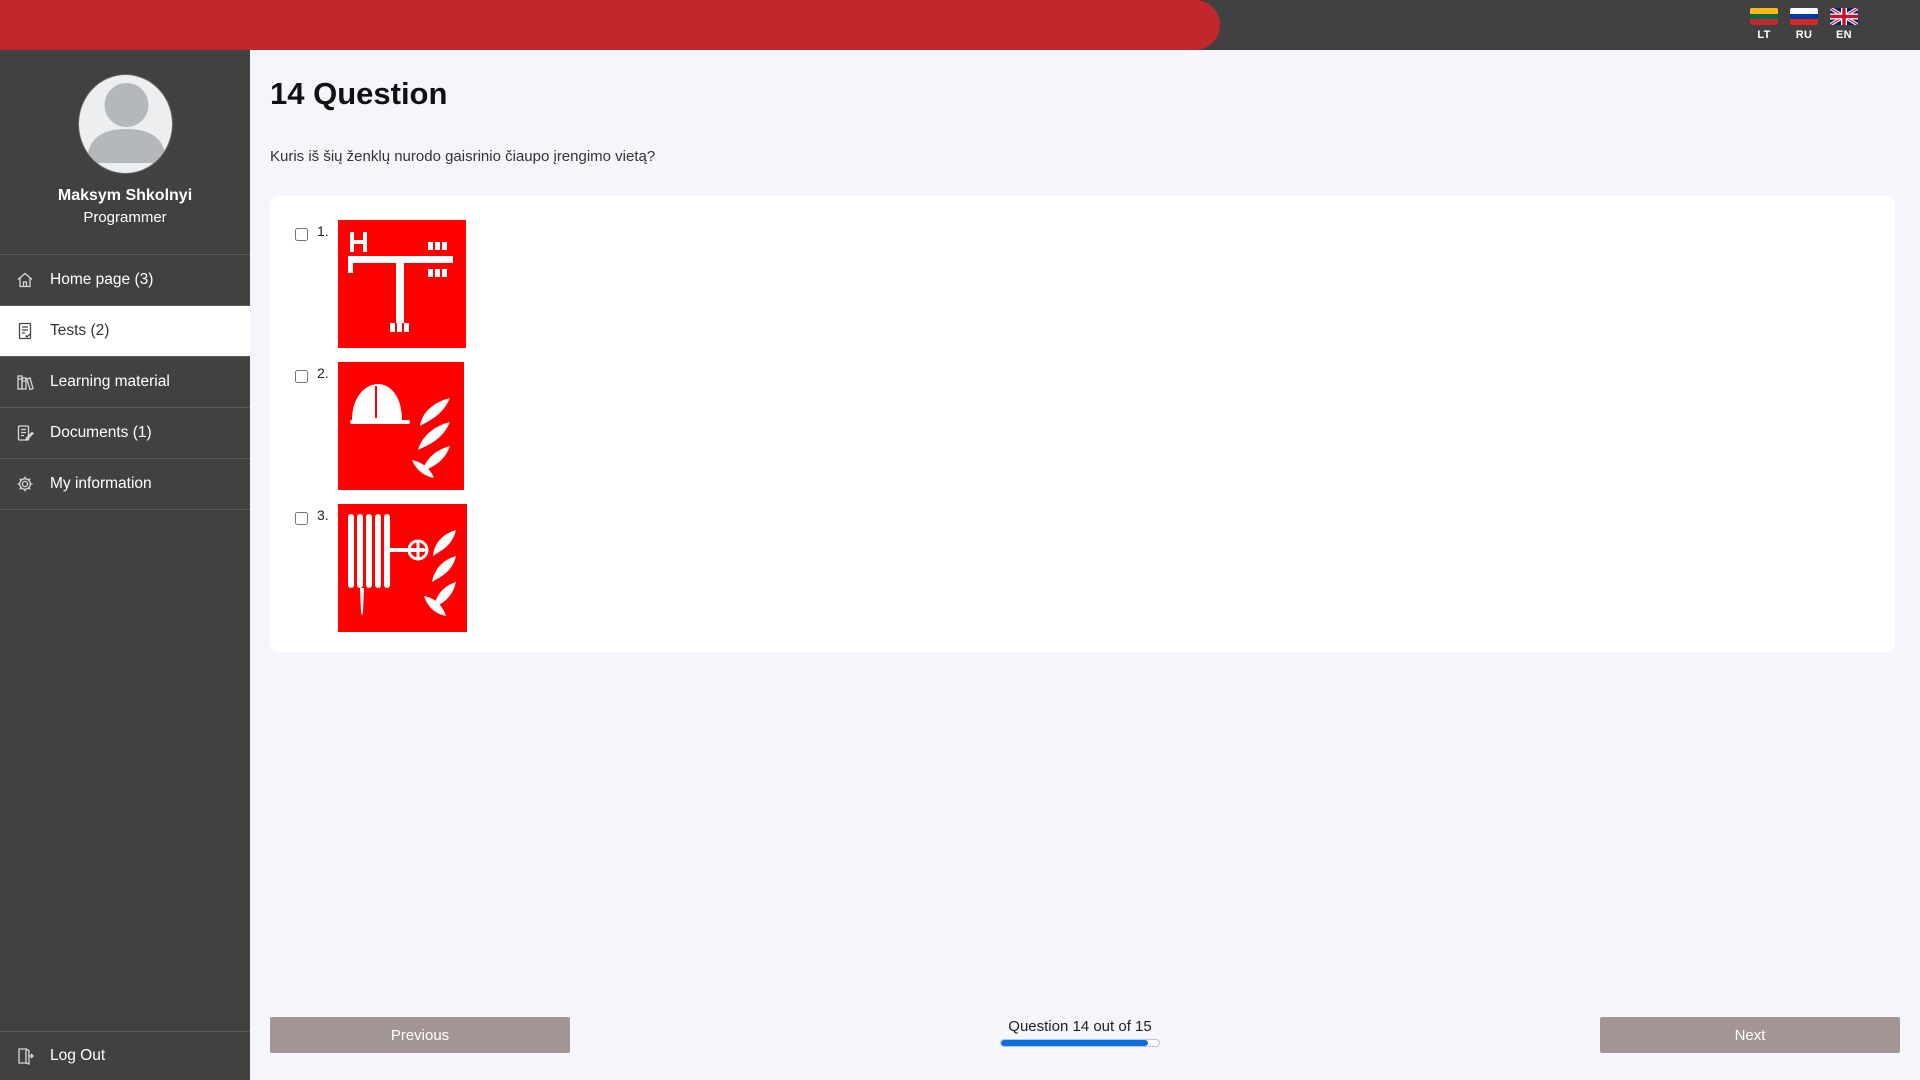 The image size is (1920, 1080). Describe the element at coordinates (125, 331) in the screenshot. I see `sidebar-item-tests: Tests (2)` at that location.